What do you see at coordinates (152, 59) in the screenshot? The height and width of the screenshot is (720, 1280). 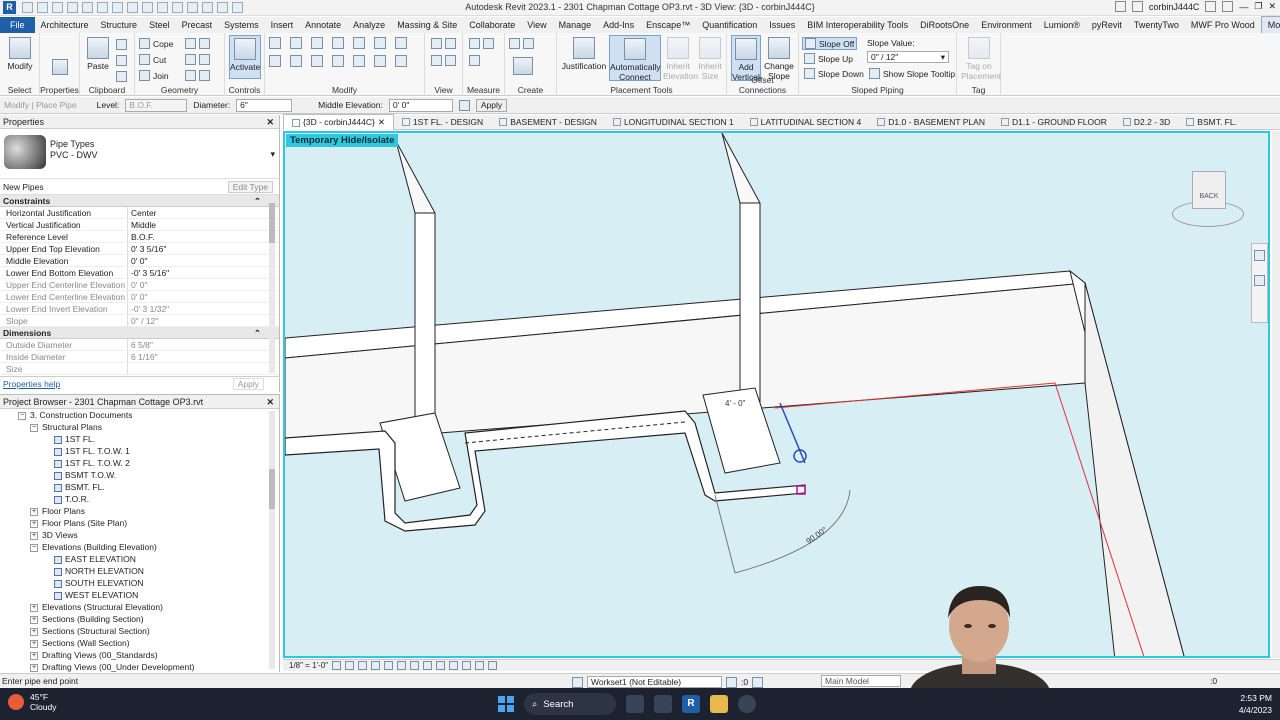 I see `cut-geometry-button: Cut` at bounding box center [152, 59].